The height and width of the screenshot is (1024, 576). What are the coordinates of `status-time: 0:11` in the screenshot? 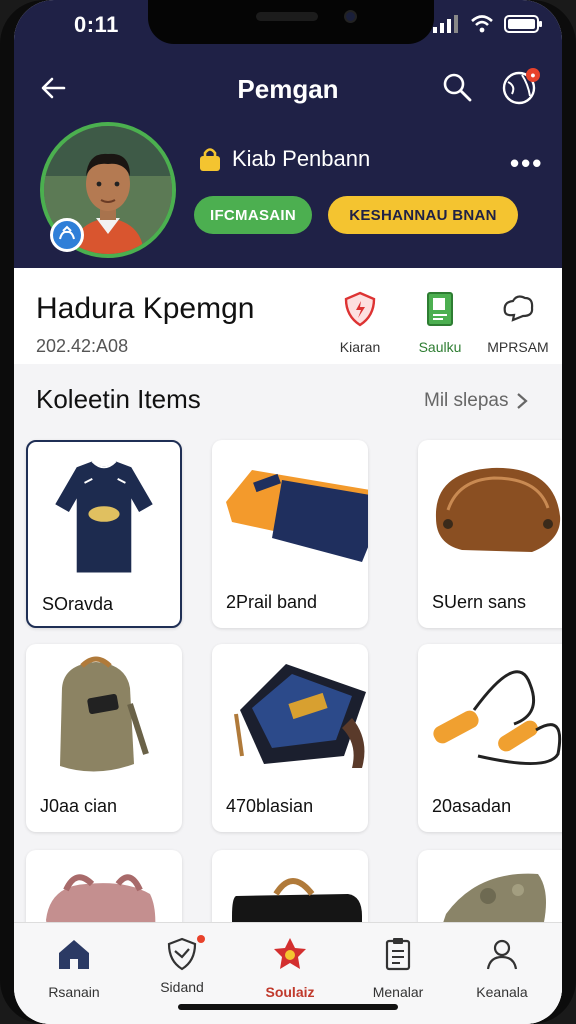 It's located at (96, 24).